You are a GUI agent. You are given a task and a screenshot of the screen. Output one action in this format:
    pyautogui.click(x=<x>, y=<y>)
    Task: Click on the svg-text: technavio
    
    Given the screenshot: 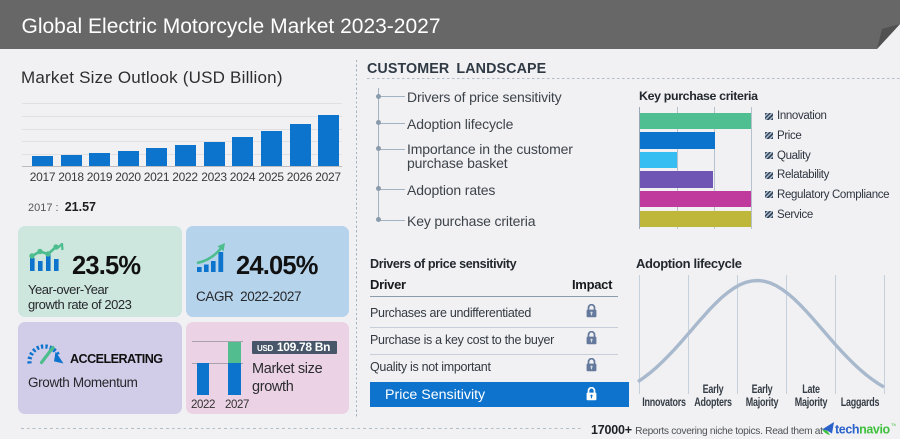 What is the action you would take?
    pyautogui.click(x=863, y=430)
    